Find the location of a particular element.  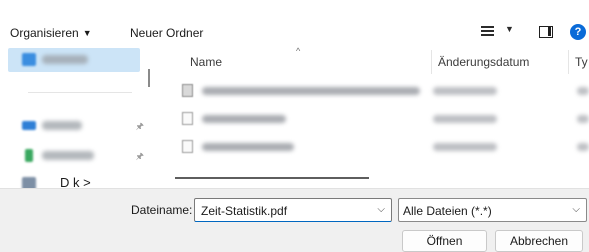

download-icon is located at coordinates (29, 155).